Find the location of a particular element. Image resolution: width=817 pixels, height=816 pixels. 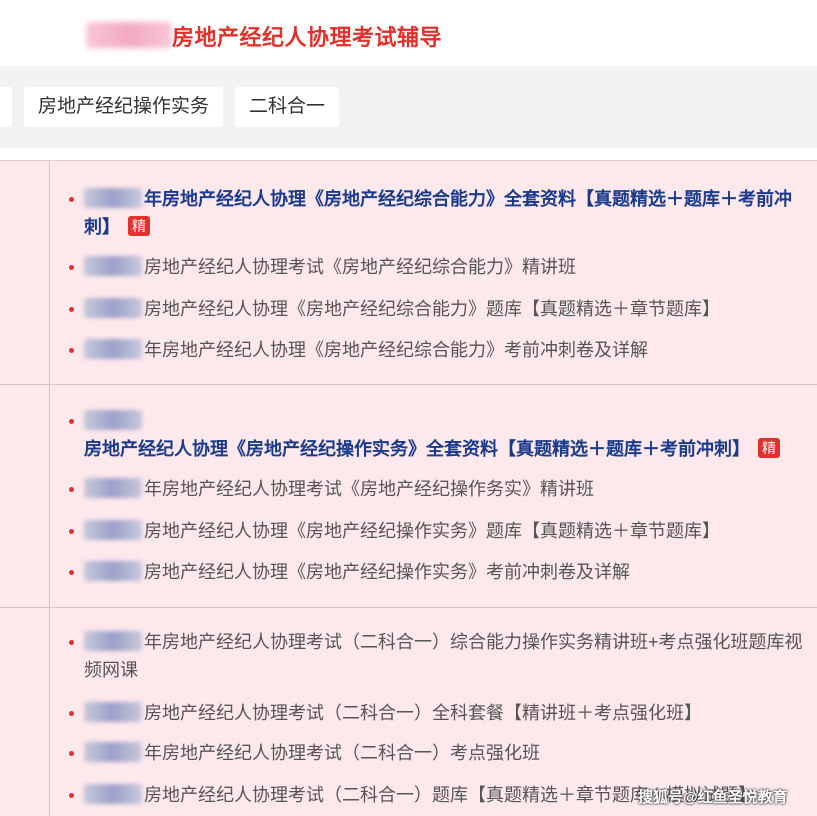

list-item: 房地产经纪人协理《房地产经纪操作实务》题库【真题精选＋章节题库】 is located at coordinates (436, 531).